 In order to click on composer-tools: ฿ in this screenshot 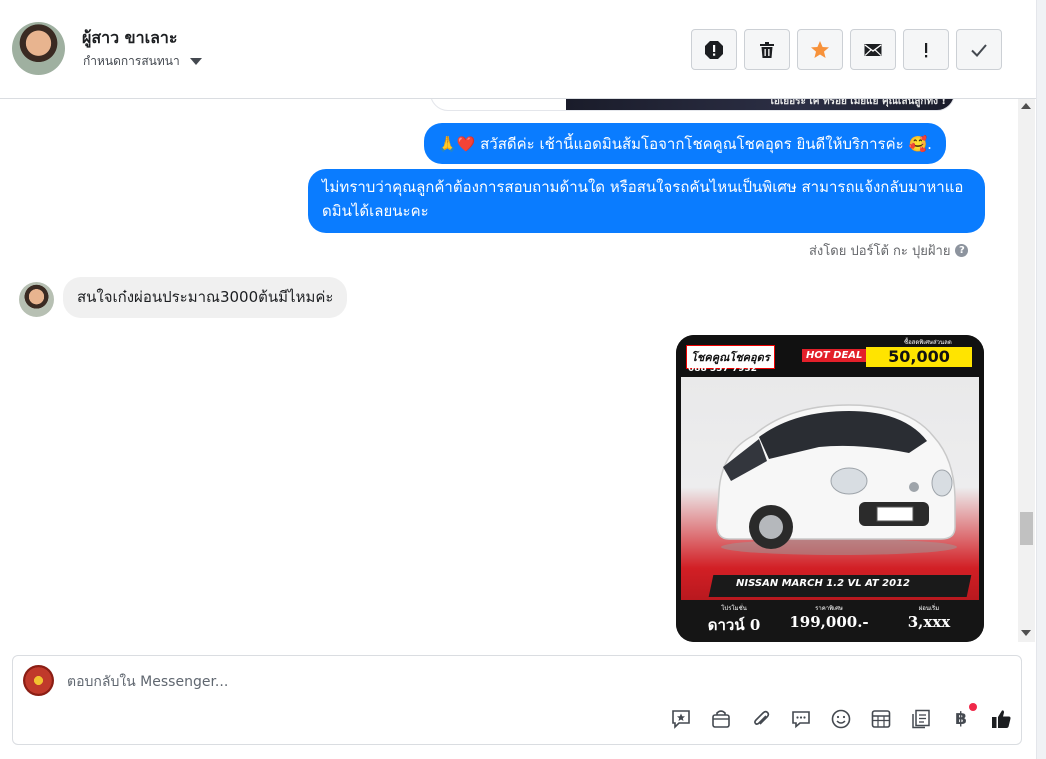, I will do `click(841, 717)`.